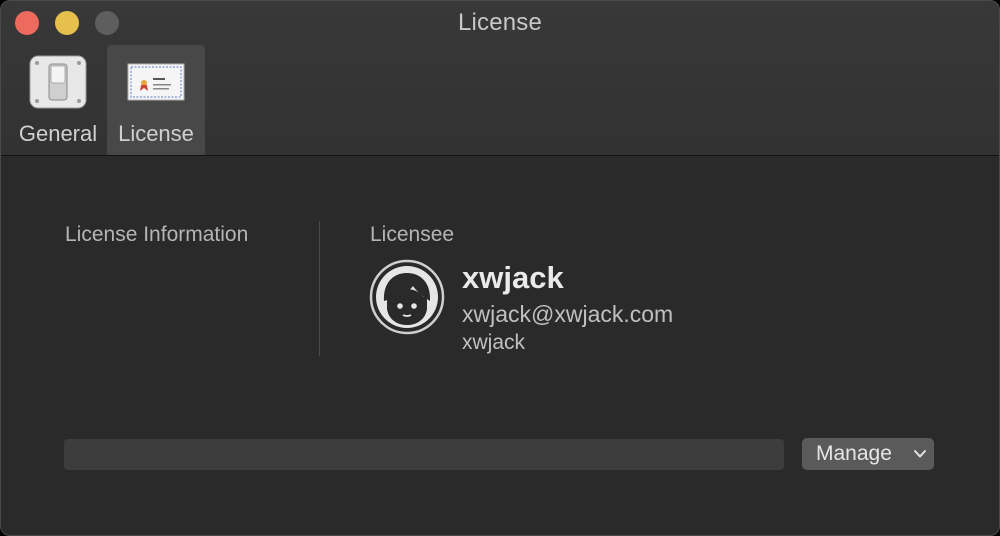 This screenshot has height=536, width=1000. I want to click on licensee-id: xwjack, so click(494, 342).